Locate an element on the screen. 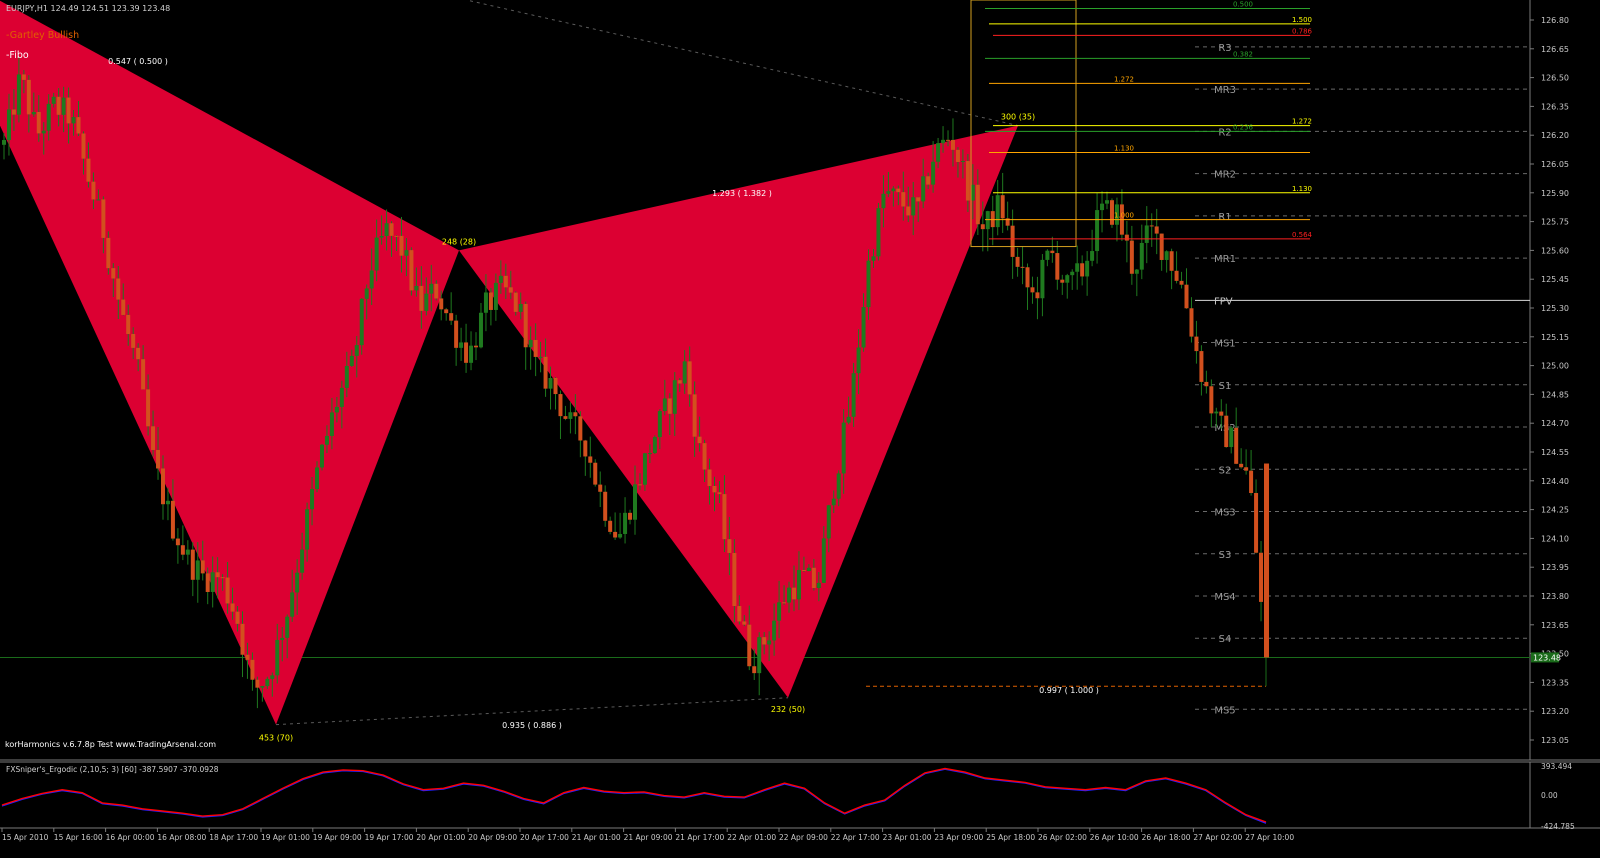 This screenshot has width=1600, height=858. x-tick-label: 22 Apr 17:00 is located at coordinates (855, 837).